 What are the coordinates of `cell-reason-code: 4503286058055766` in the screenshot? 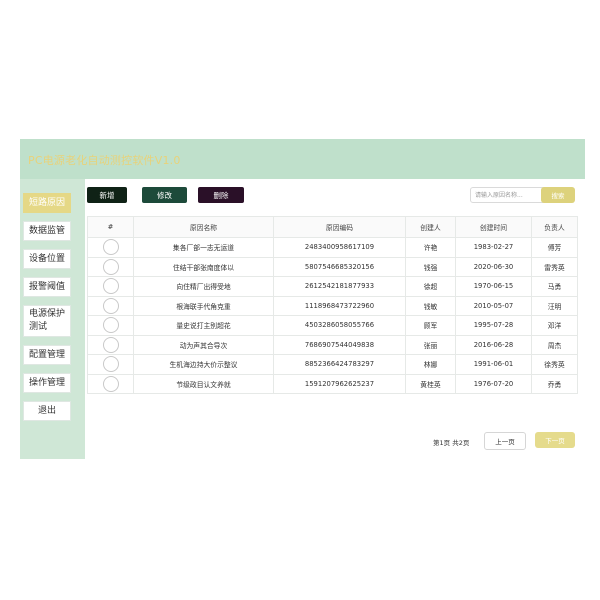 It's located at (339, 325).